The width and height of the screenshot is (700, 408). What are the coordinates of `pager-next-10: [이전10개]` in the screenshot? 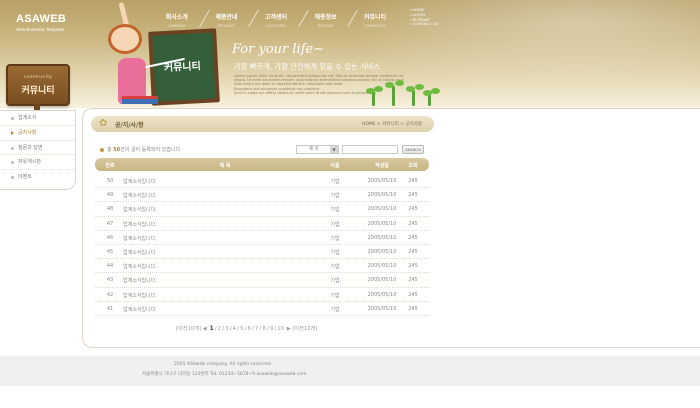 It's located at (304, 329).